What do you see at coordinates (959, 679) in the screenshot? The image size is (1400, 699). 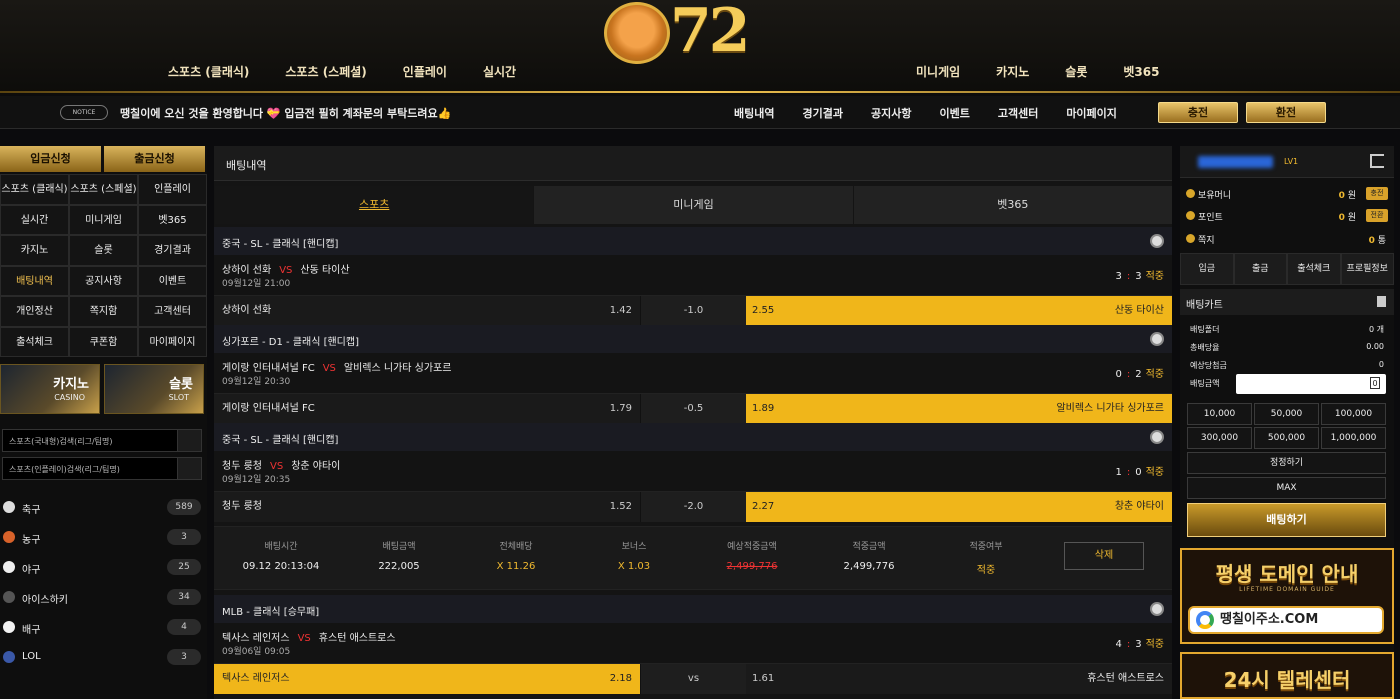 I see `away-odds-cell: 1.61 휴스턴 애스트로스` at bounding box center [959, 679].